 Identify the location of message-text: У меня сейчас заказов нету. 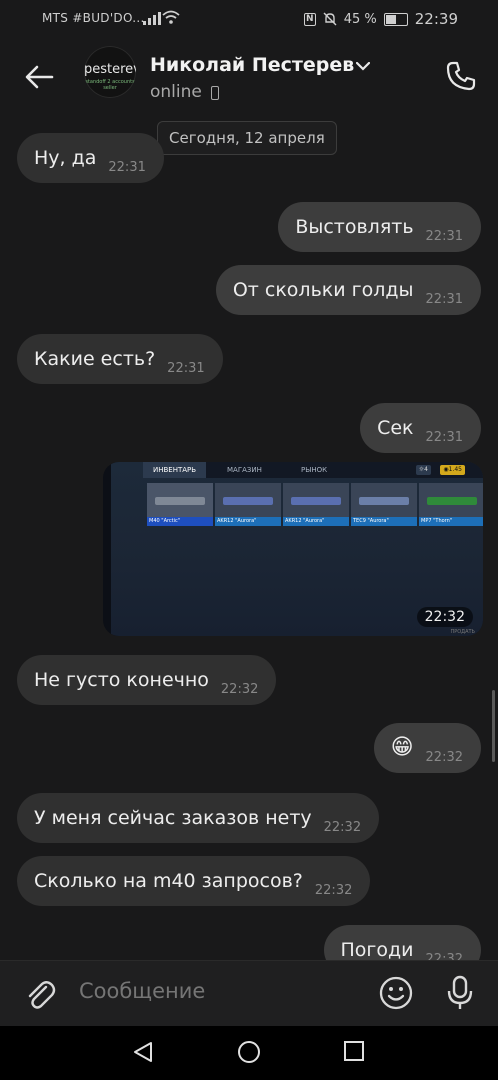
(173, 818).